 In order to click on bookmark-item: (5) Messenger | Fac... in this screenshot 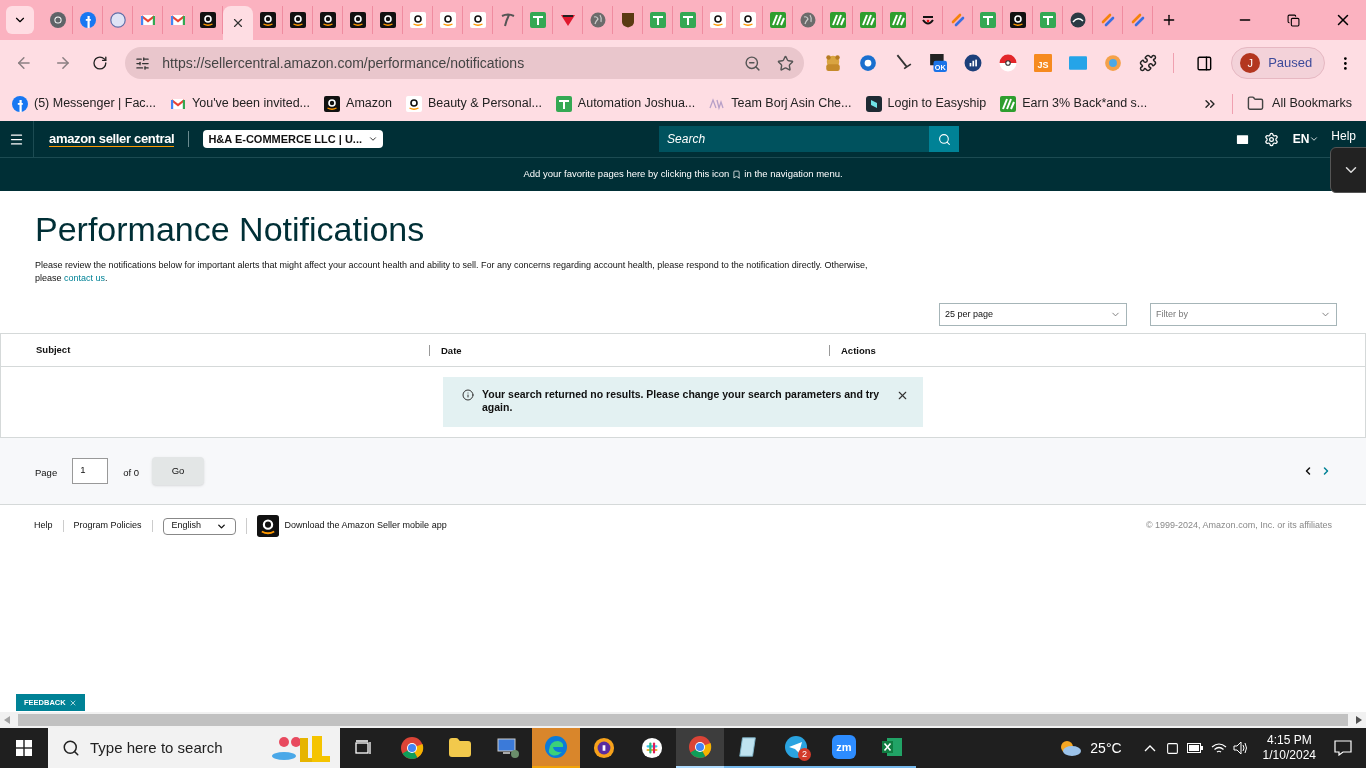, I will do `click(84, 103)`.